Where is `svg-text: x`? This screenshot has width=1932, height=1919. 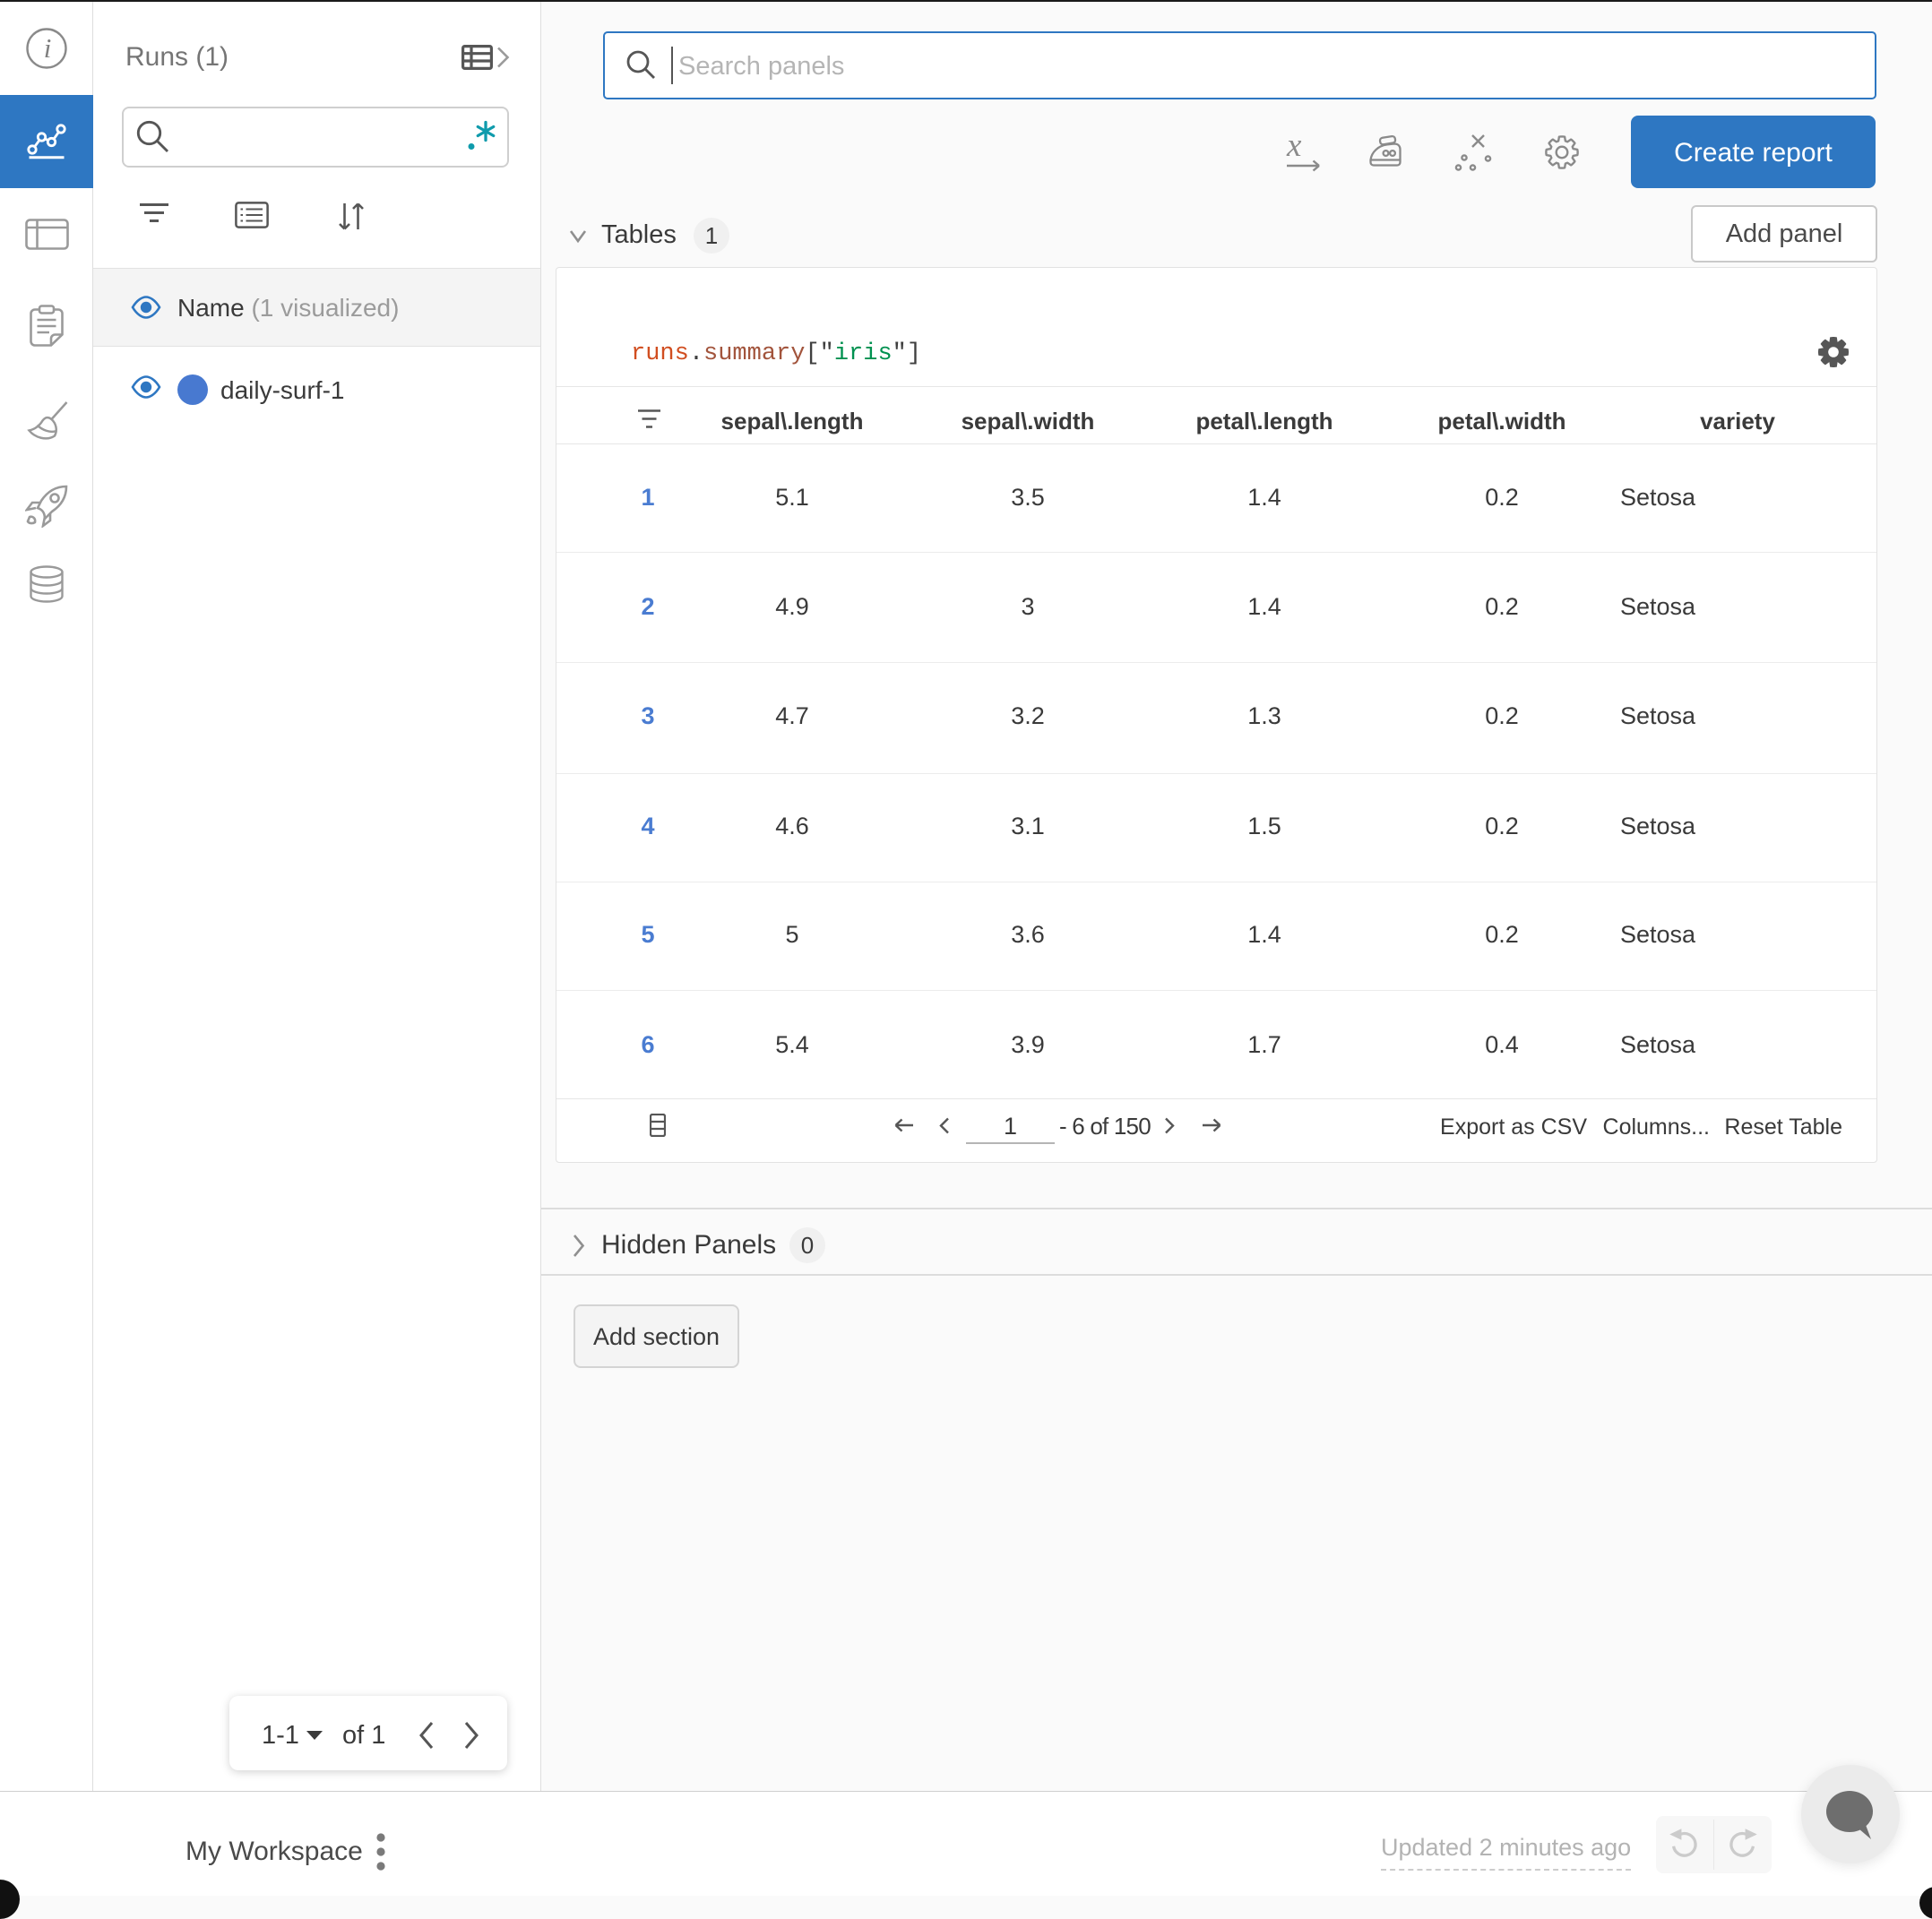
svg-text: x is located at coordinates (1294, 148).